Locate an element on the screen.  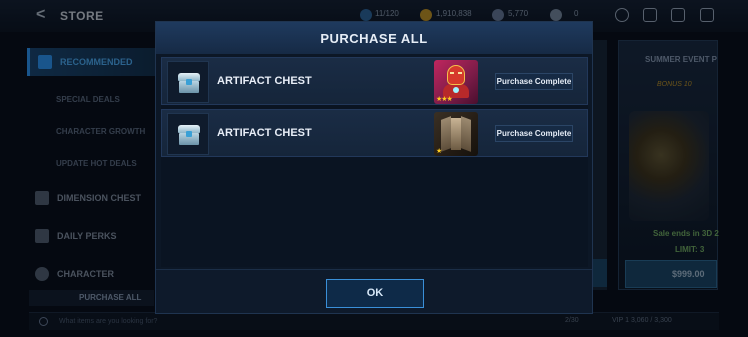
reward-stars: ★ is located at coordinates (439, 151).